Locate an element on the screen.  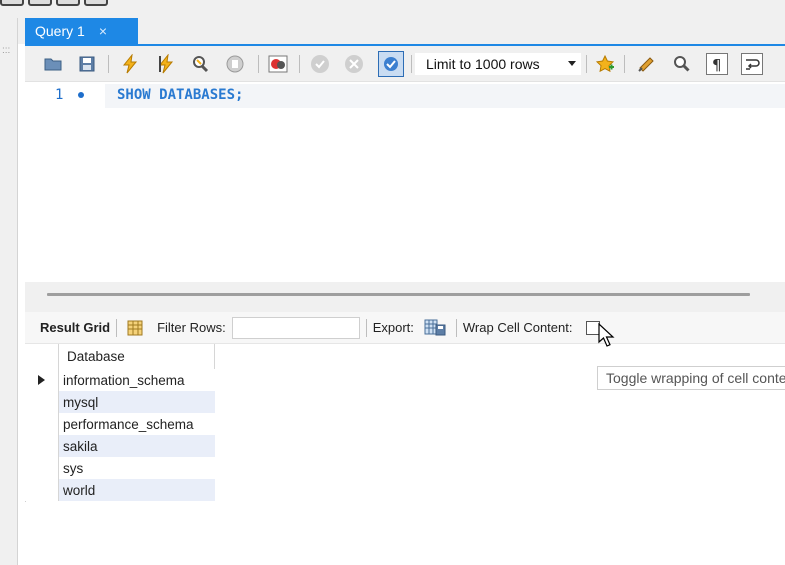
execute-cursor-lightning-icon is located at coordinates (166, 64).